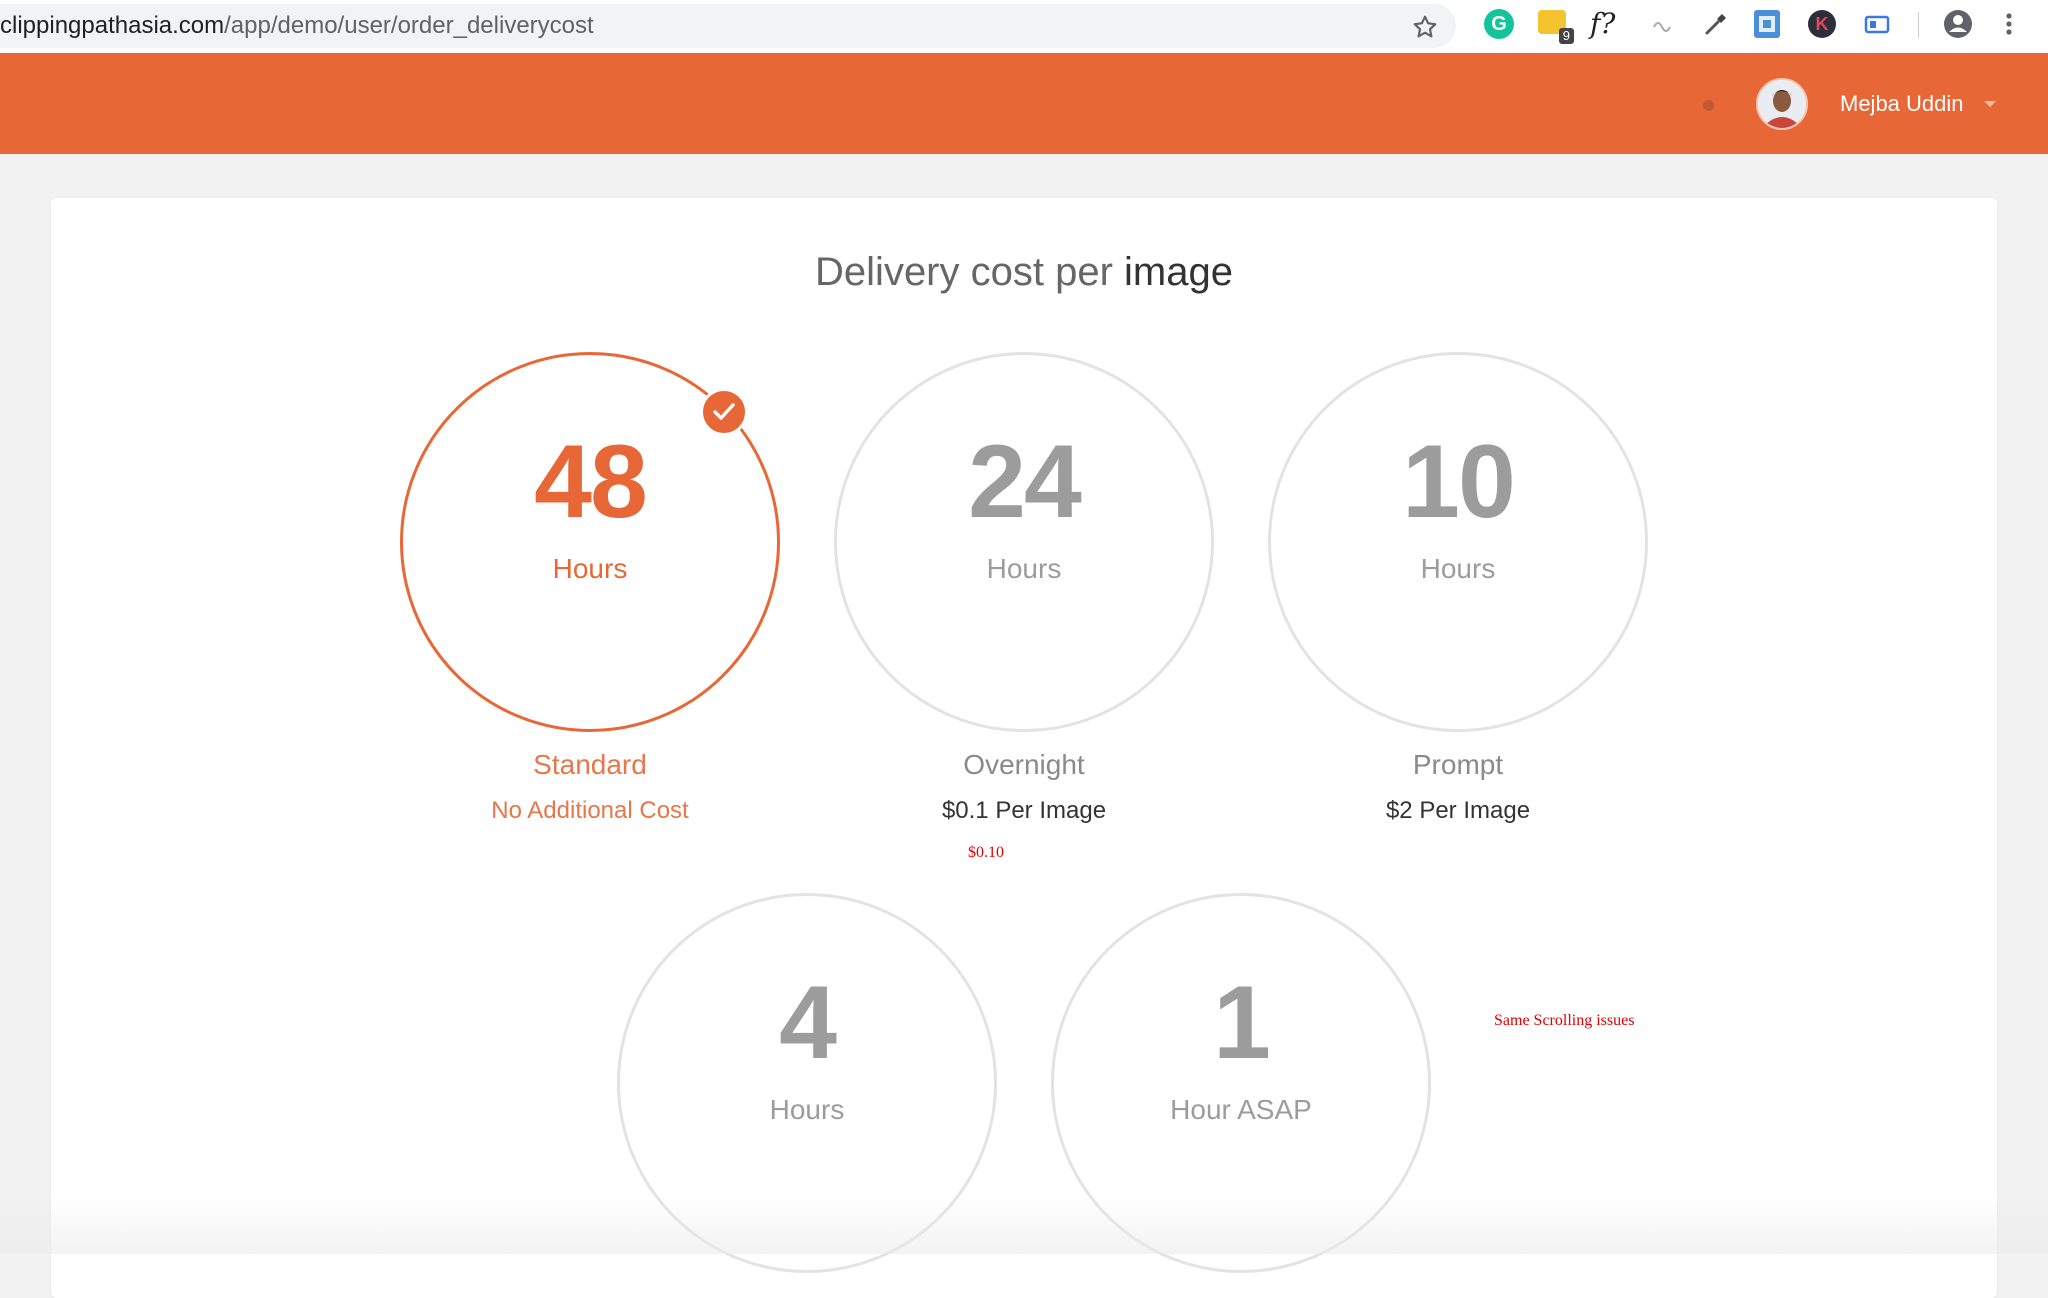  What do you see at coordinates (1990, 104) in the screenshot?
I see `chevron-down-icon` at bounding box center [1990, 104].